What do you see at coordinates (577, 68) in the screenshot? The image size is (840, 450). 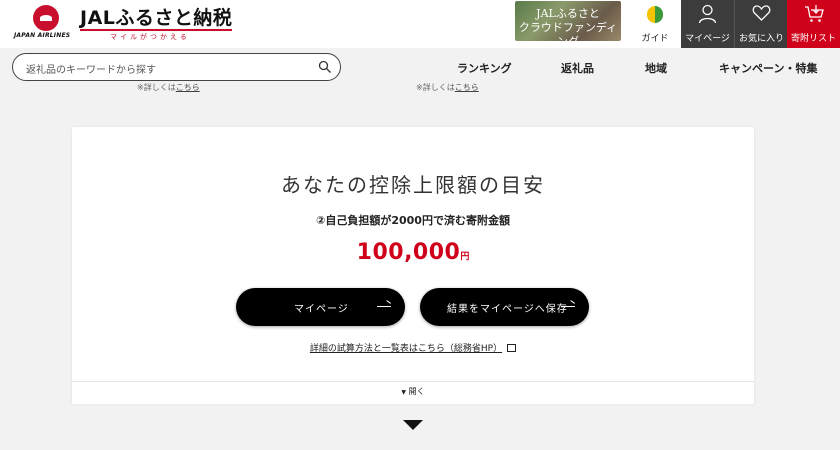 I see `nav-item-gifts: 返礼品` at bounding box center [577, 68].